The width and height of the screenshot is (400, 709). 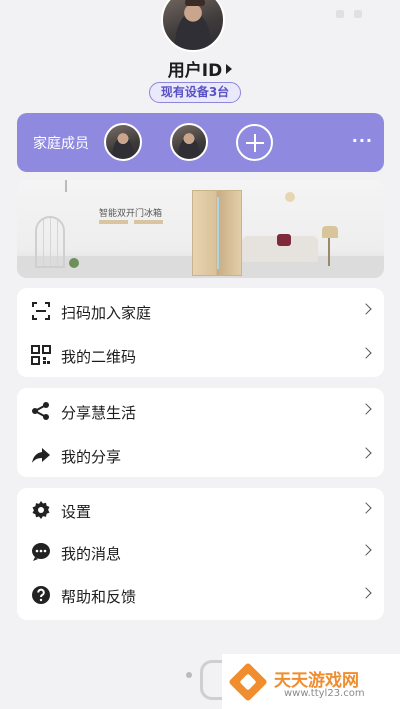 I want to click on menu-item-label: 我的分享, so click(x=91, y=457).